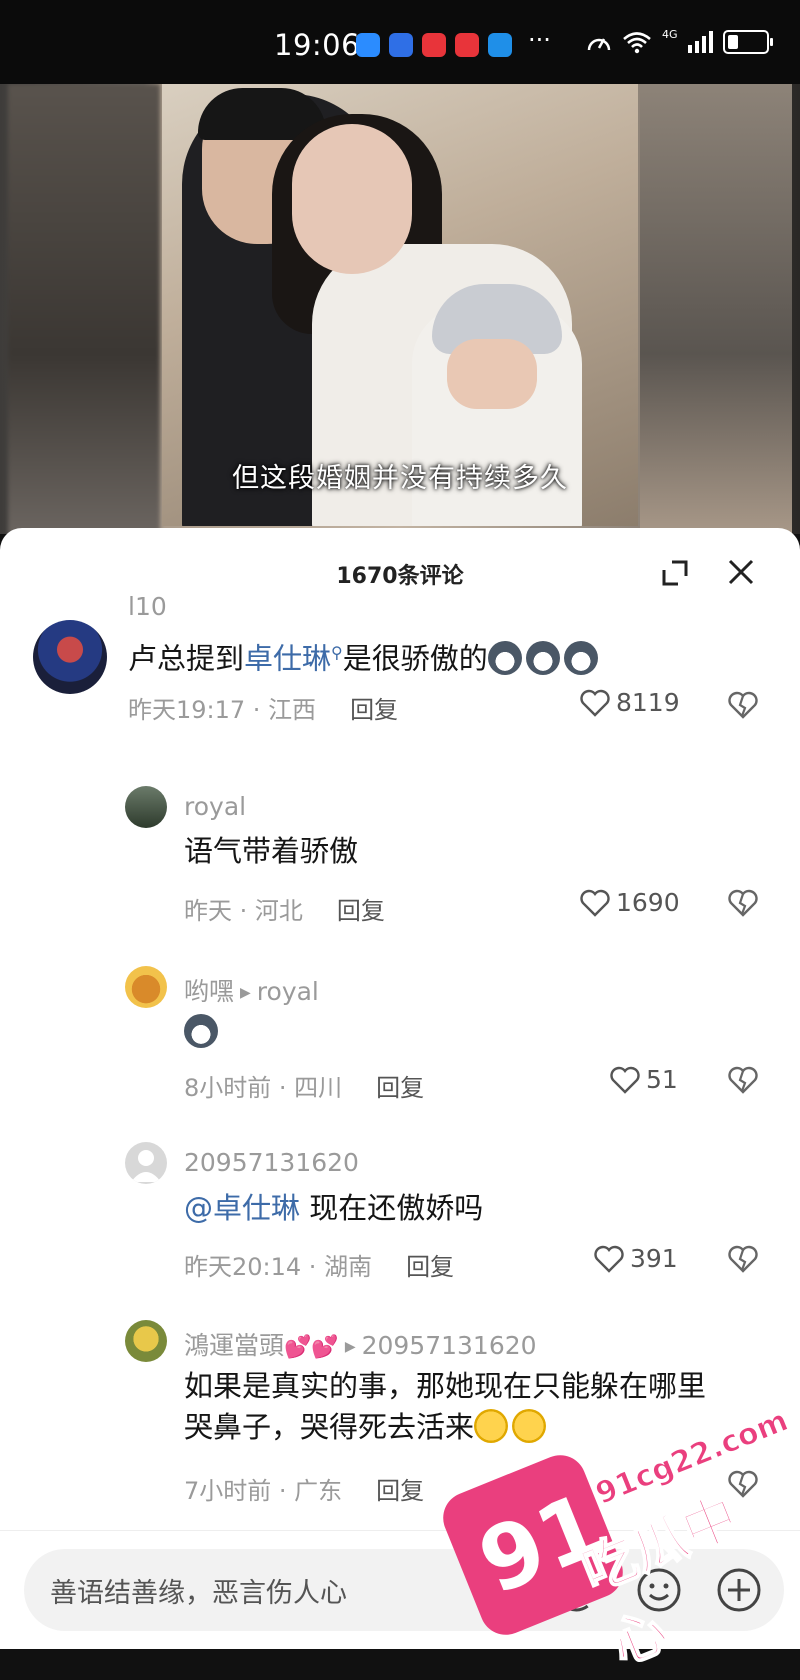 The image size is (800, 1680). Describe the element at coordinates (648, 902) in the screenshot. I see `like-count: 1690` at that location.